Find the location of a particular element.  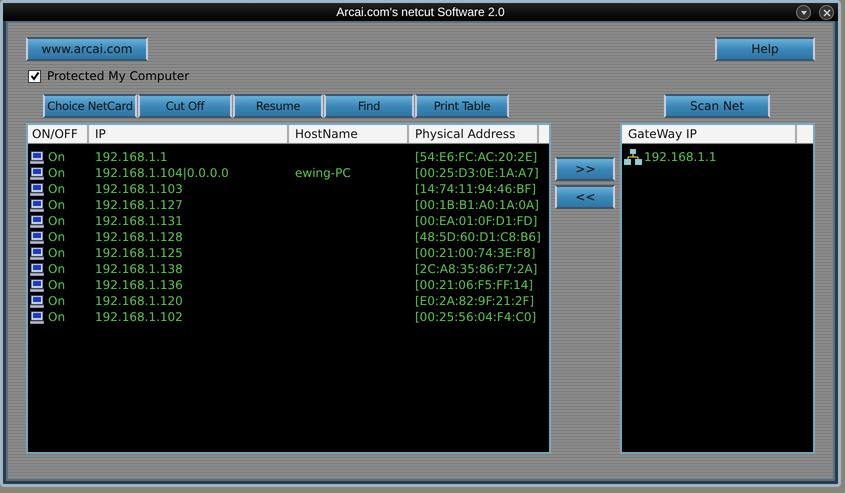

mac-cell-text: [00:25:56:04:F4:C0] is located at coordinates (476, 317).